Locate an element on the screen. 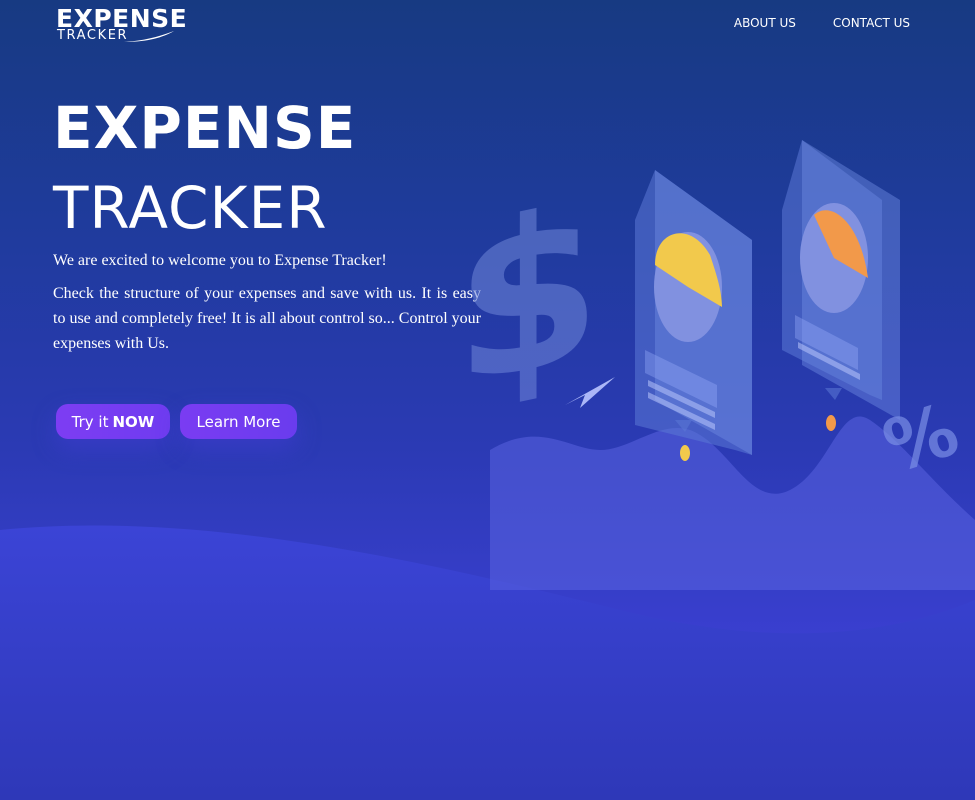 This screenshot has height=800, width=975. dollar-icon: $ is located at coordinates (528, 297).